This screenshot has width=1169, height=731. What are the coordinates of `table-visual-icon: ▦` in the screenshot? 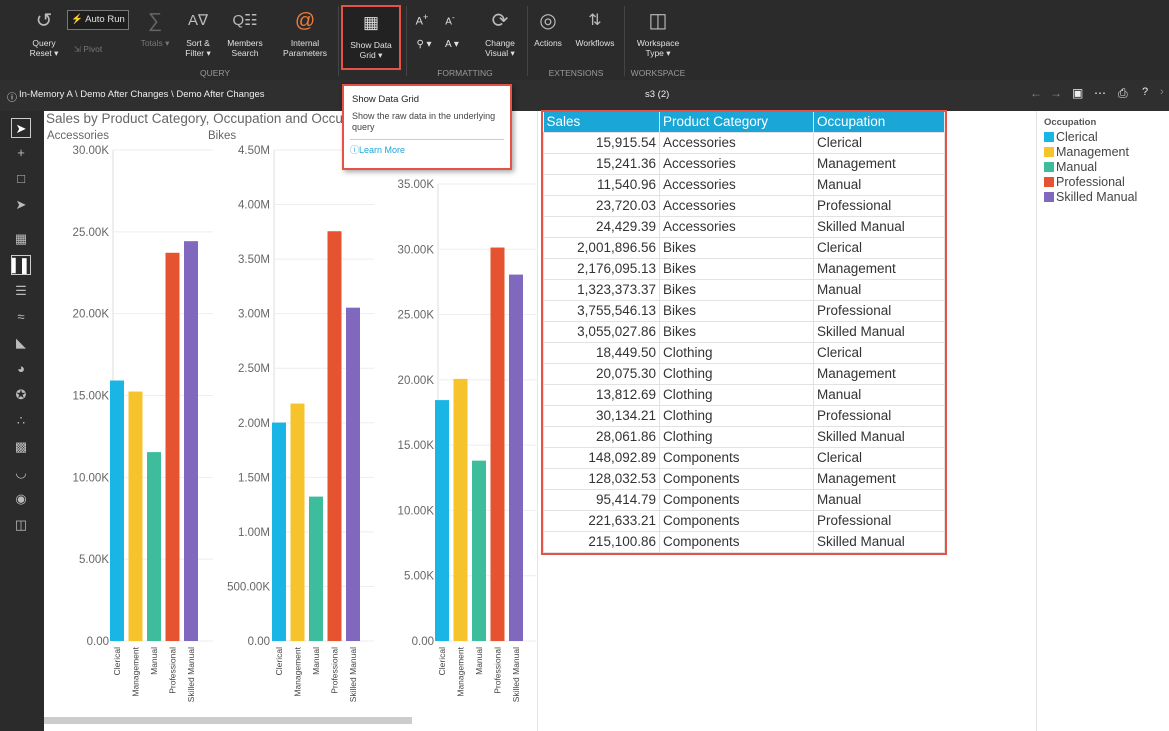 It's located at (21, 239).